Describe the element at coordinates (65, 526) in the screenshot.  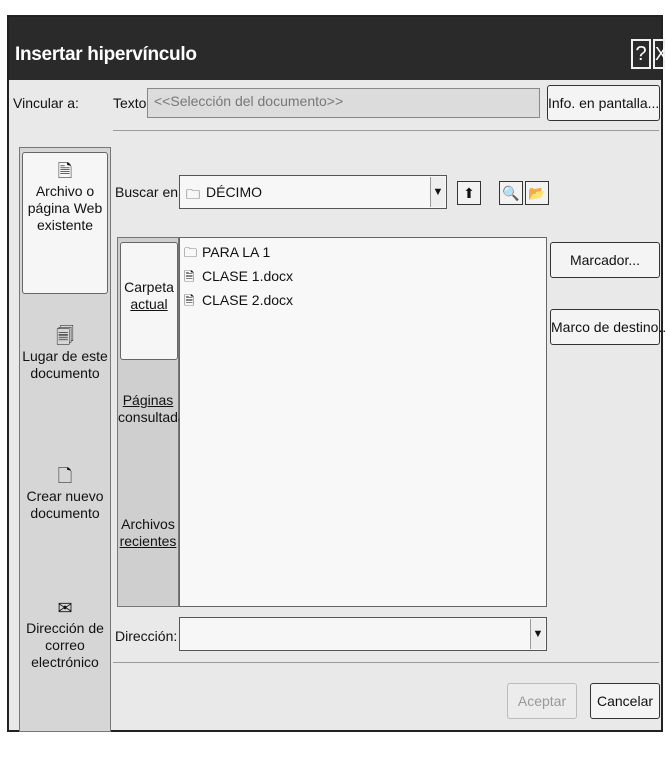
I see `sidebar-item-new-document: 🗋 Crear nuevo documento` at that location.